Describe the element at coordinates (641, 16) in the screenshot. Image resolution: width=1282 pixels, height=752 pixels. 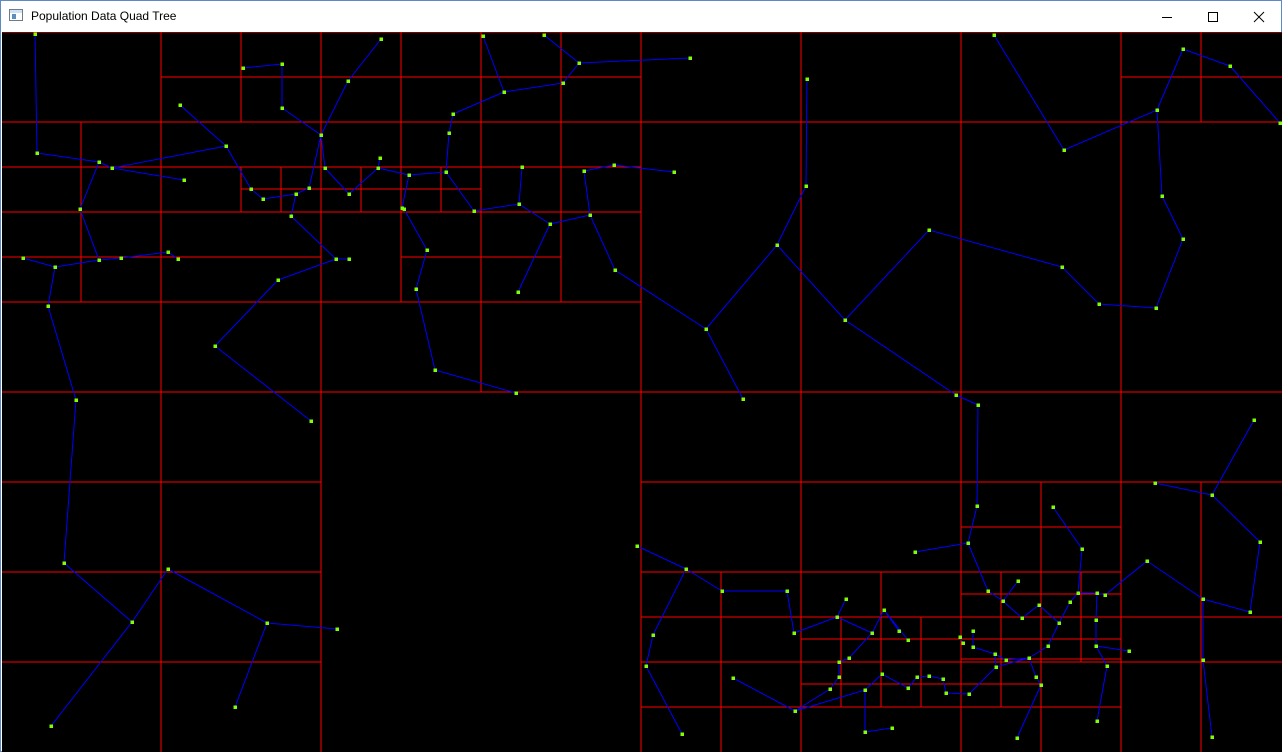
I see `title-bar: Population Data Quad Tree` at that location.